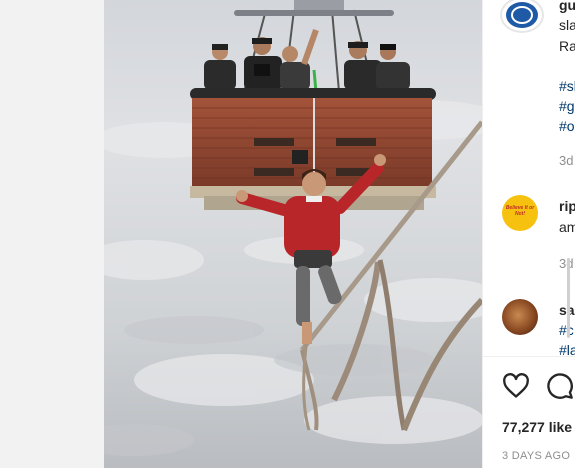 The height and width of the screenshot is (468, 575). Describe the element at coordinates (567, 106) in the screenshot. I see `caption-hashtag: #g` at that location.